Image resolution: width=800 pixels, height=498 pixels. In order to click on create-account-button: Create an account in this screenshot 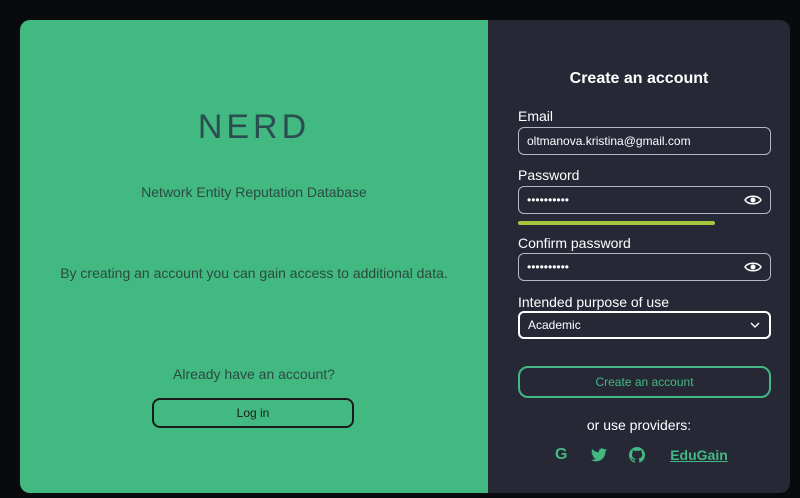, I will do `click(644, 382)`.